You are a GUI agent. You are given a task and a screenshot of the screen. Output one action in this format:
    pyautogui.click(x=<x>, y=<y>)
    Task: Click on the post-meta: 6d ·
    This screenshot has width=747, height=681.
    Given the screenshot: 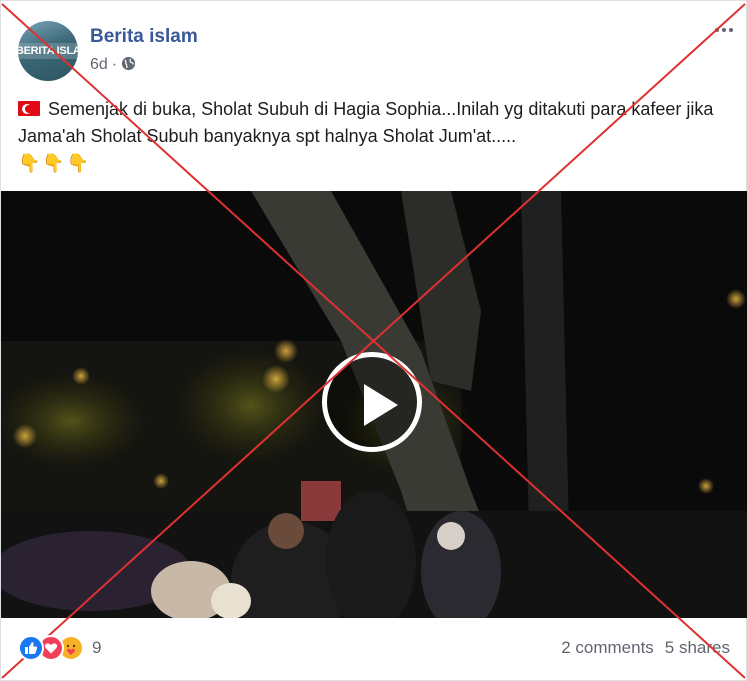 What is the action you would take?
    pyautogui.click(x=113, y=65)
    